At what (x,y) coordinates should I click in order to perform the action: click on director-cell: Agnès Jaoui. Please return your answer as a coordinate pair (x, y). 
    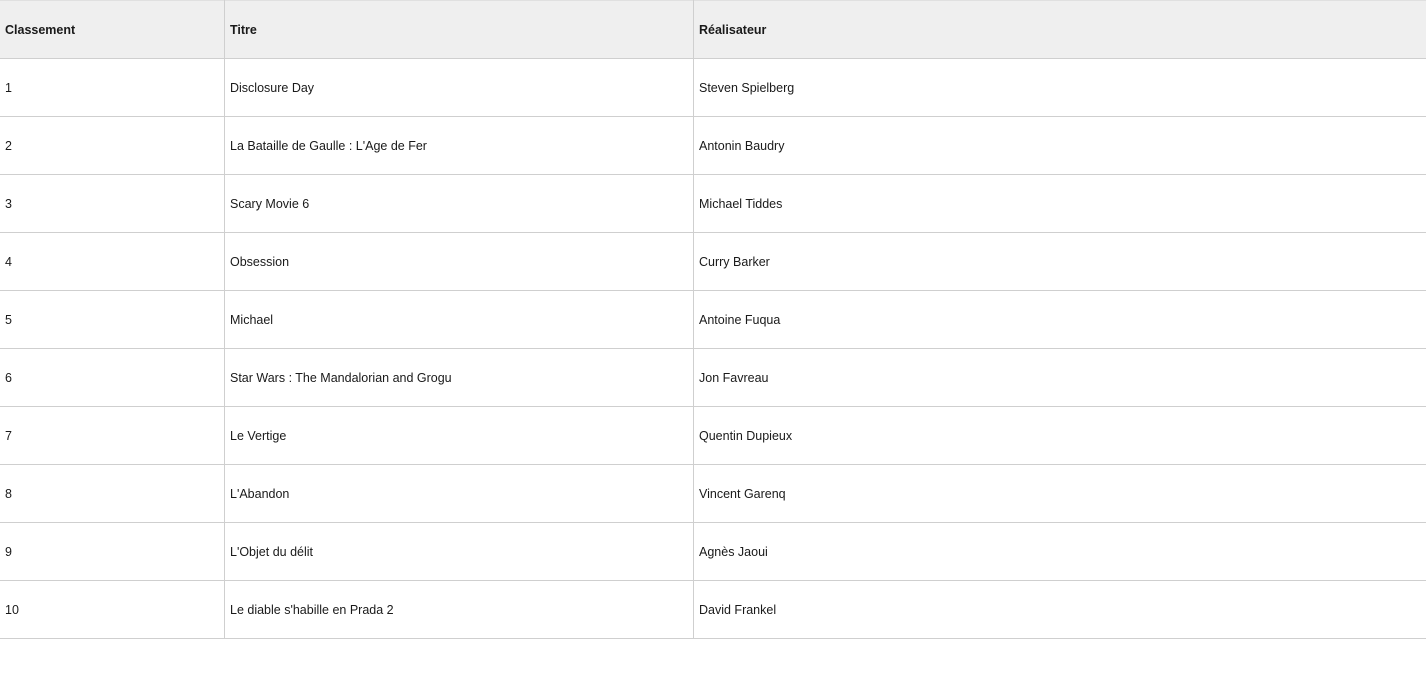
    Looking at the image, I should click on (1059, 551).